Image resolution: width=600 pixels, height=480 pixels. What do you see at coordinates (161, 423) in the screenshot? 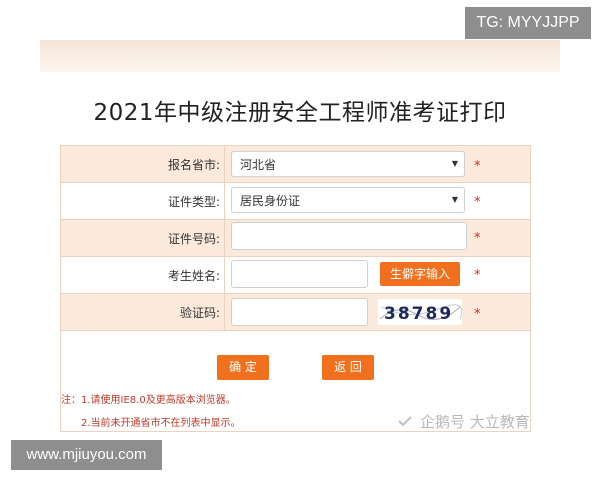
I see `note-province: 2.当前未开通省市不在列表中显示。` at bounding box center [161, 423].